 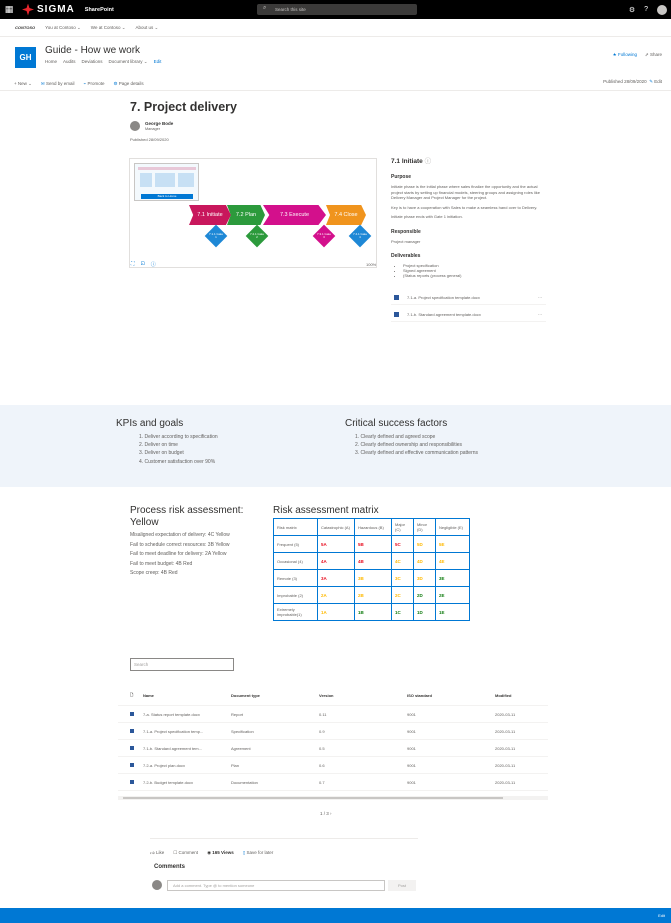 I want to click on file-type-icon: 🗋, so click(x=130, y=695).